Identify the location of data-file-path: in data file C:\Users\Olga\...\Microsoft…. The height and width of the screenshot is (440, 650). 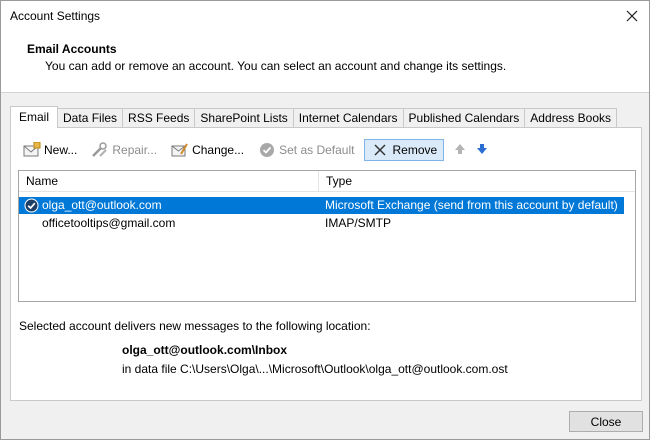
(315, 369).